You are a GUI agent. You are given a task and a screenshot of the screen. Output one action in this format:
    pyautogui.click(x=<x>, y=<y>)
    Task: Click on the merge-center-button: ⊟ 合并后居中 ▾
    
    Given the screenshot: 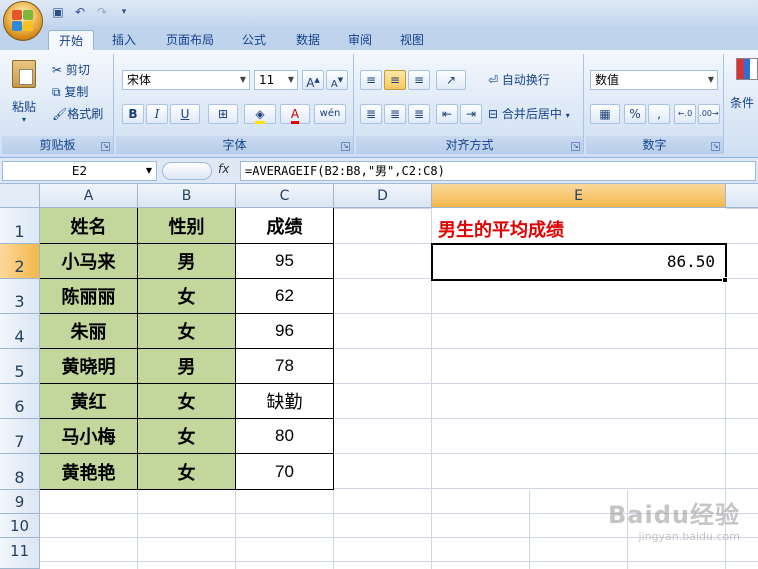 What is the action you would take?
    pyautogui.click(x=529, y=114)
    